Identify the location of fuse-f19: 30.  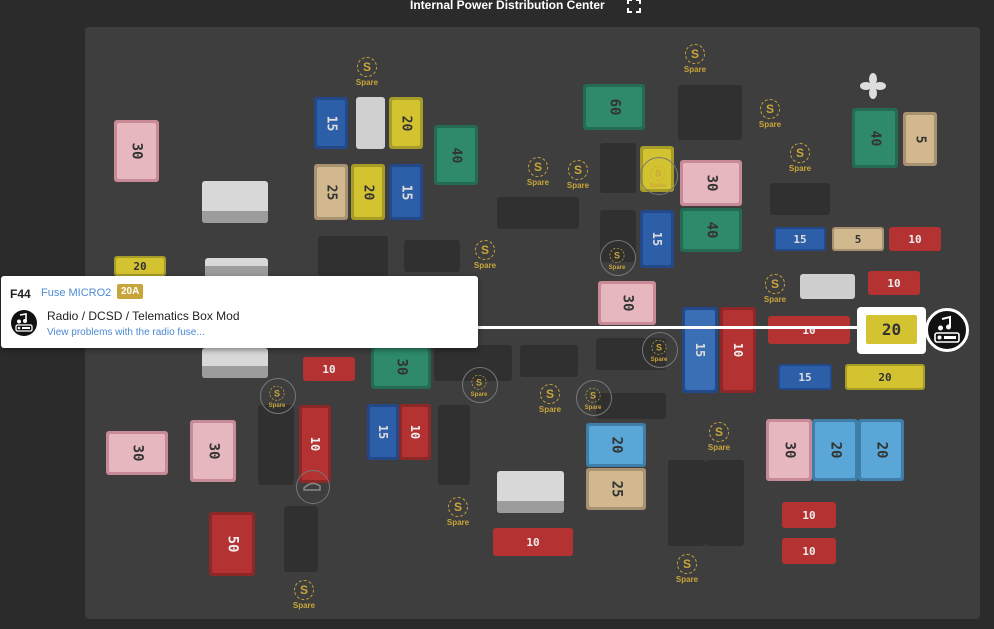
(627, 303).